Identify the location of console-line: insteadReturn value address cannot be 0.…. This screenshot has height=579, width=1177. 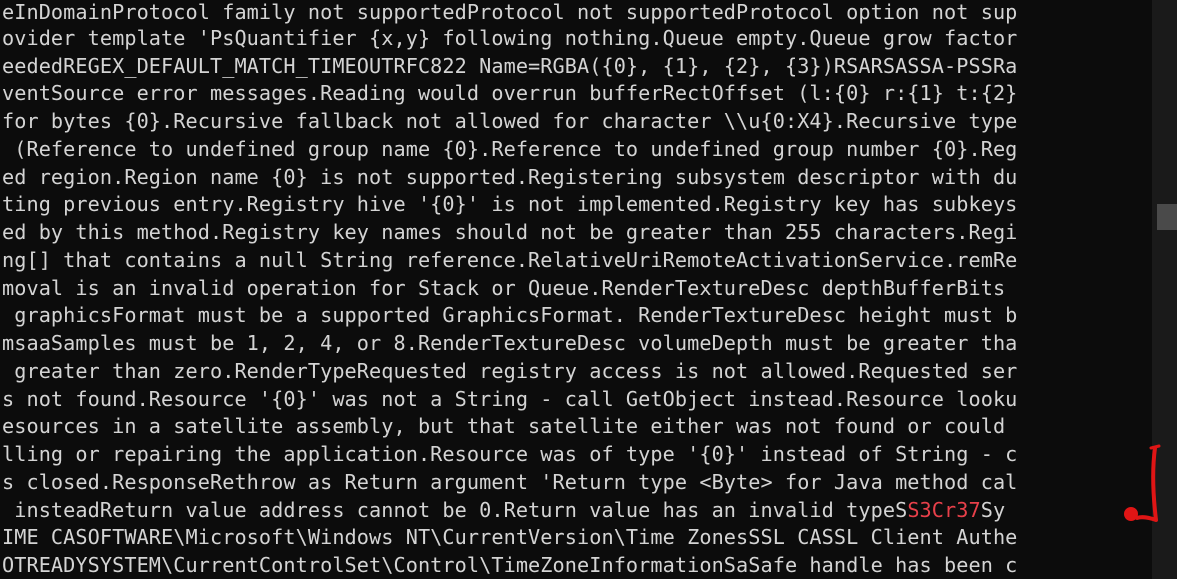
(503, 512).